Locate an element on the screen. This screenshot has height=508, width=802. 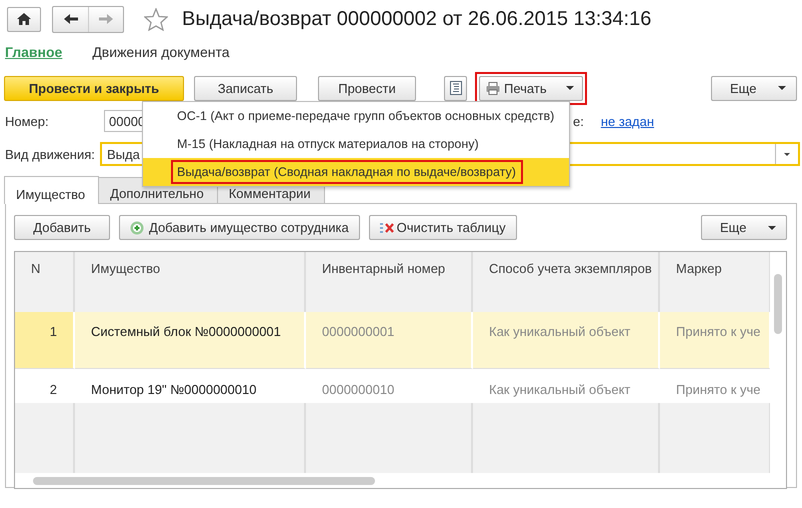
not-set-link: не задан is located at coordinates (627, 121).